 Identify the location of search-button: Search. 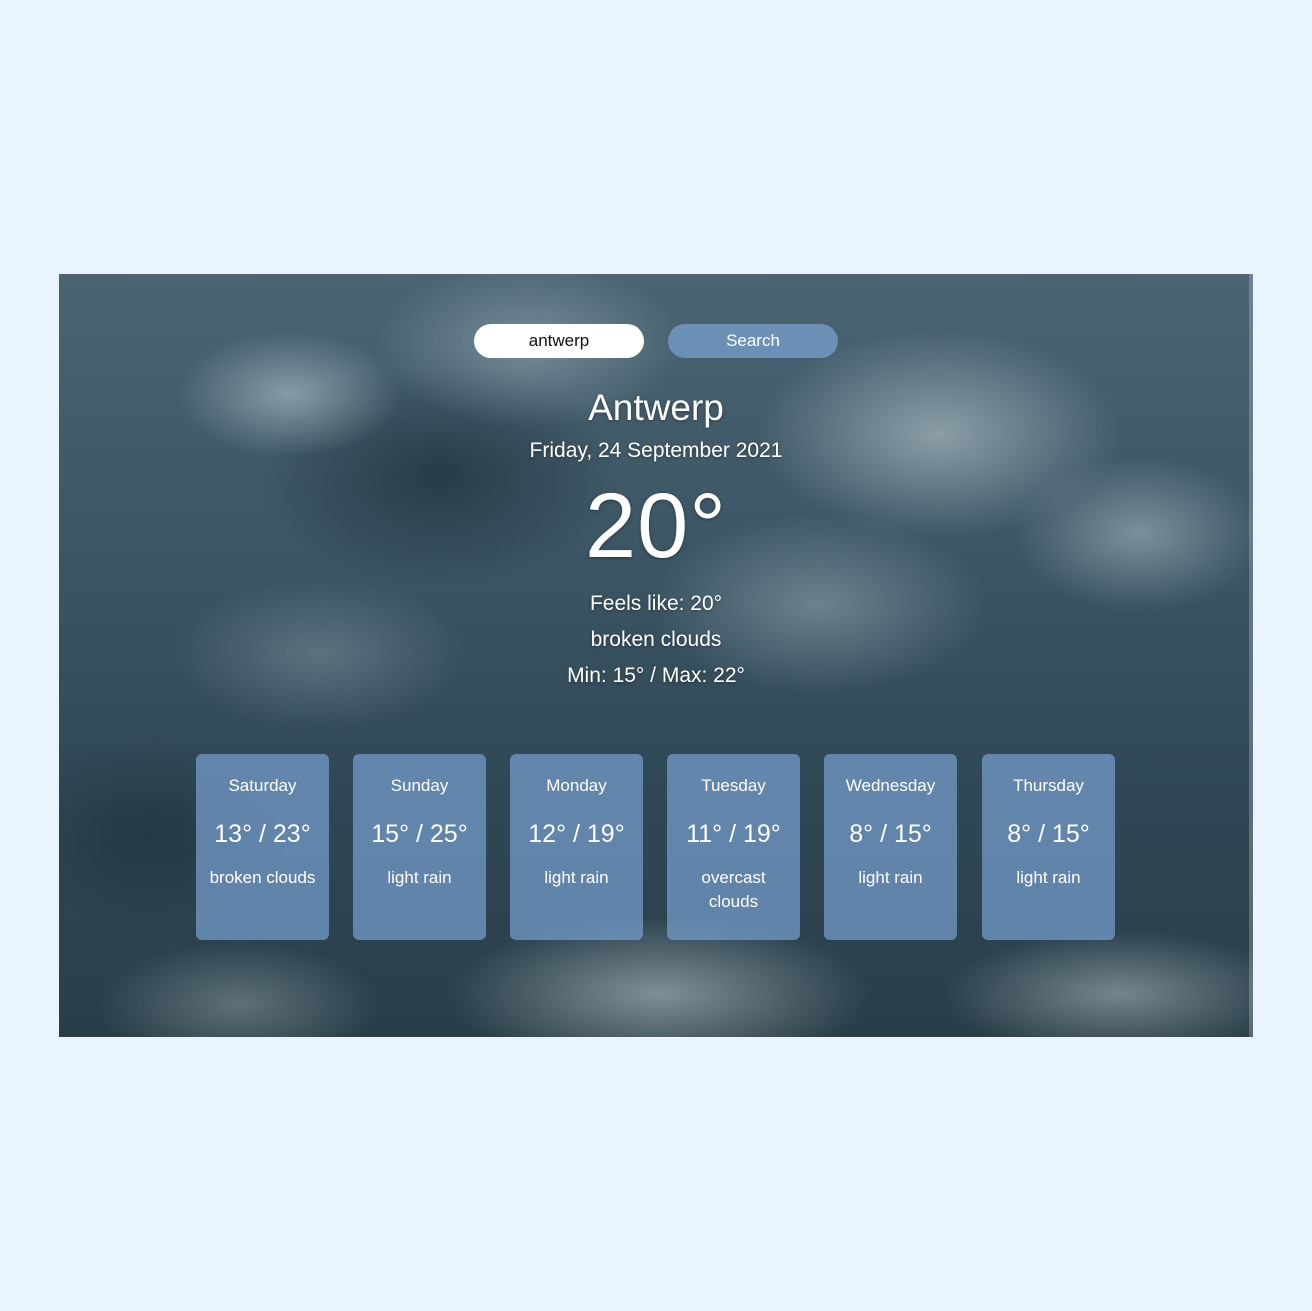
(753, 341).